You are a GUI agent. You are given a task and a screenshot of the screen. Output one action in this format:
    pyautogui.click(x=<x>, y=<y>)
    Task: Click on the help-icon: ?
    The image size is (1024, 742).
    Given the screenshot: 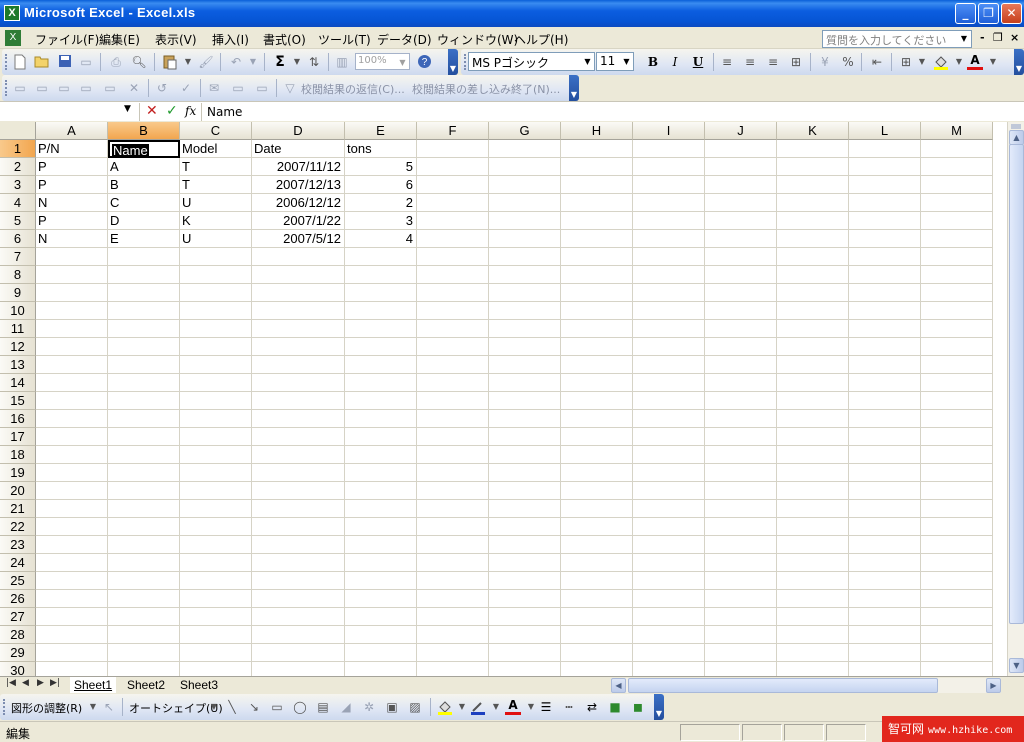 What is the action you would take?
    pyautogui.click(x=424, y=62)
    